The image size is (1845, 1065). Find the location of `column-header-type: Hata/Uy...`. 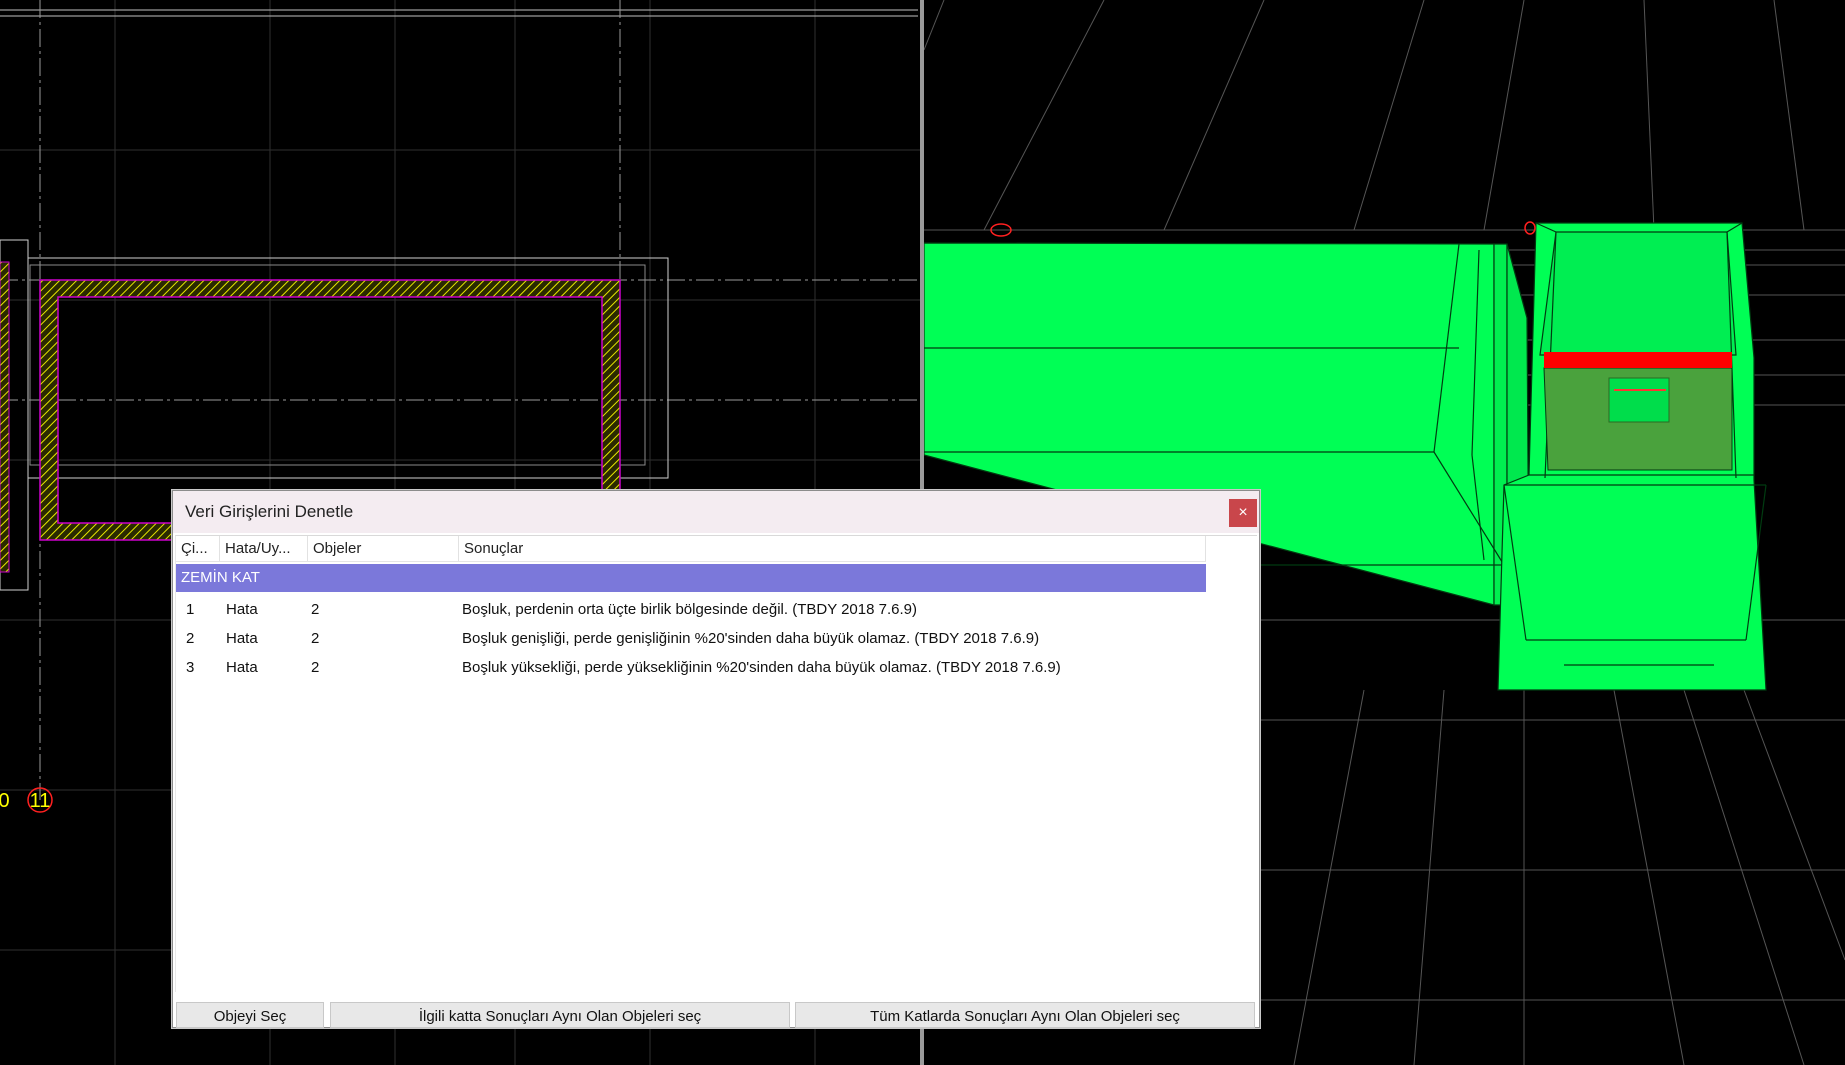

column-header-type: Hata/Uy... is located at coordinates (264, 548).